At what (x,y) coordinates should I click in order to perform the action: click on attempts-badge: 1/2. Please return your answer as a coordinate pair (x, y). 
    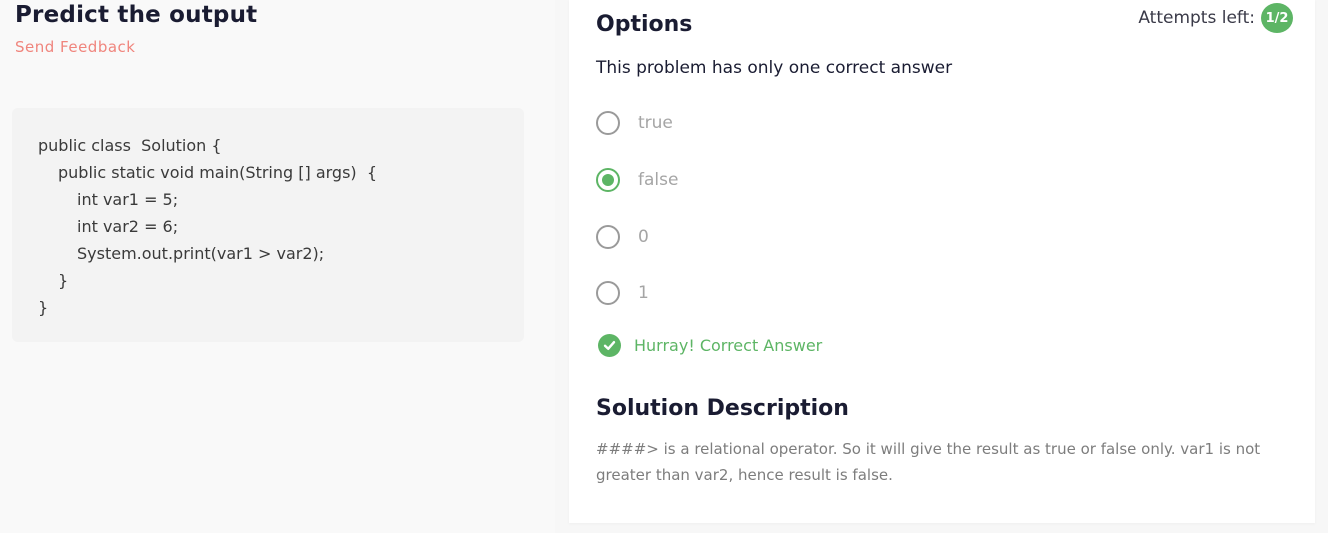
    Looking at the image, I should click on (1277, 18).